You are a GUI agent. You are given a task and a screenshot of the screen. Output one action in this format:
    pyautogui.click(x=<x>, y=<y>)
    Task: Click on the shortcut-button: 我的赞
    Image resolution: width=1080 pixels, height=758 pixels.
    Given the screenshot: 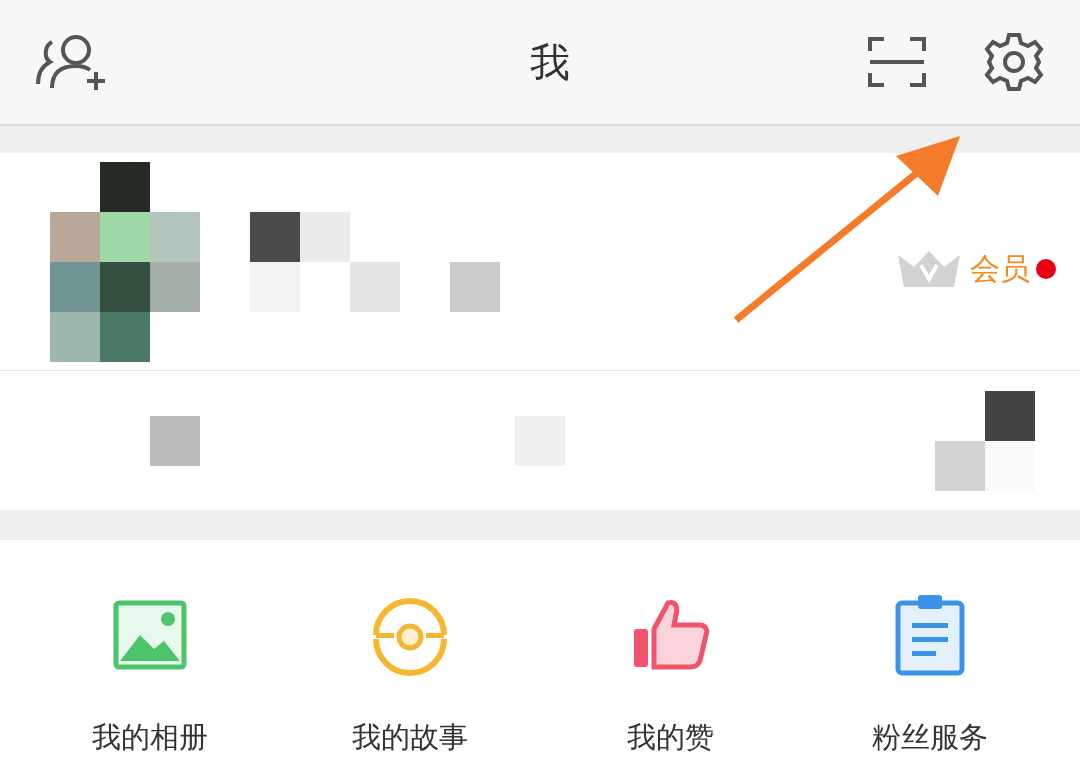 What is the action you would take?
    pyautogui.click(x=670, y=675)
    